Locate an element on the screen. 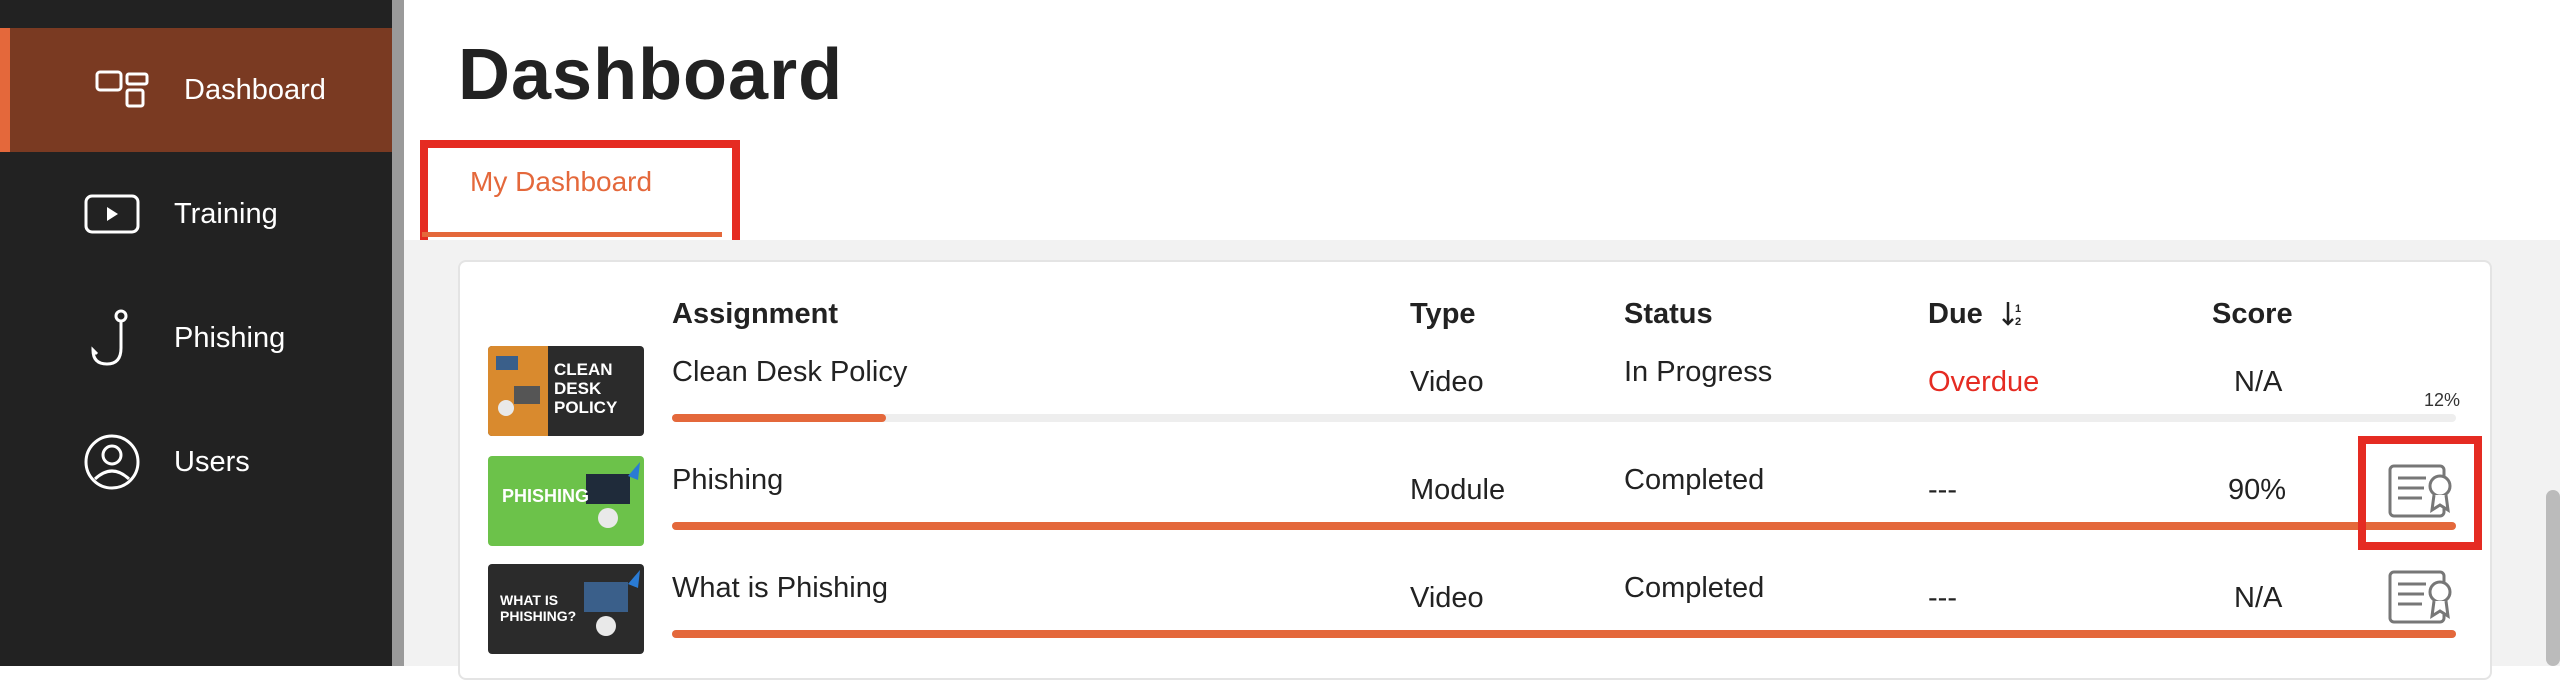 The image size is (2560, 680). assignment-score: 90% is located at coordinates (2257, 490).